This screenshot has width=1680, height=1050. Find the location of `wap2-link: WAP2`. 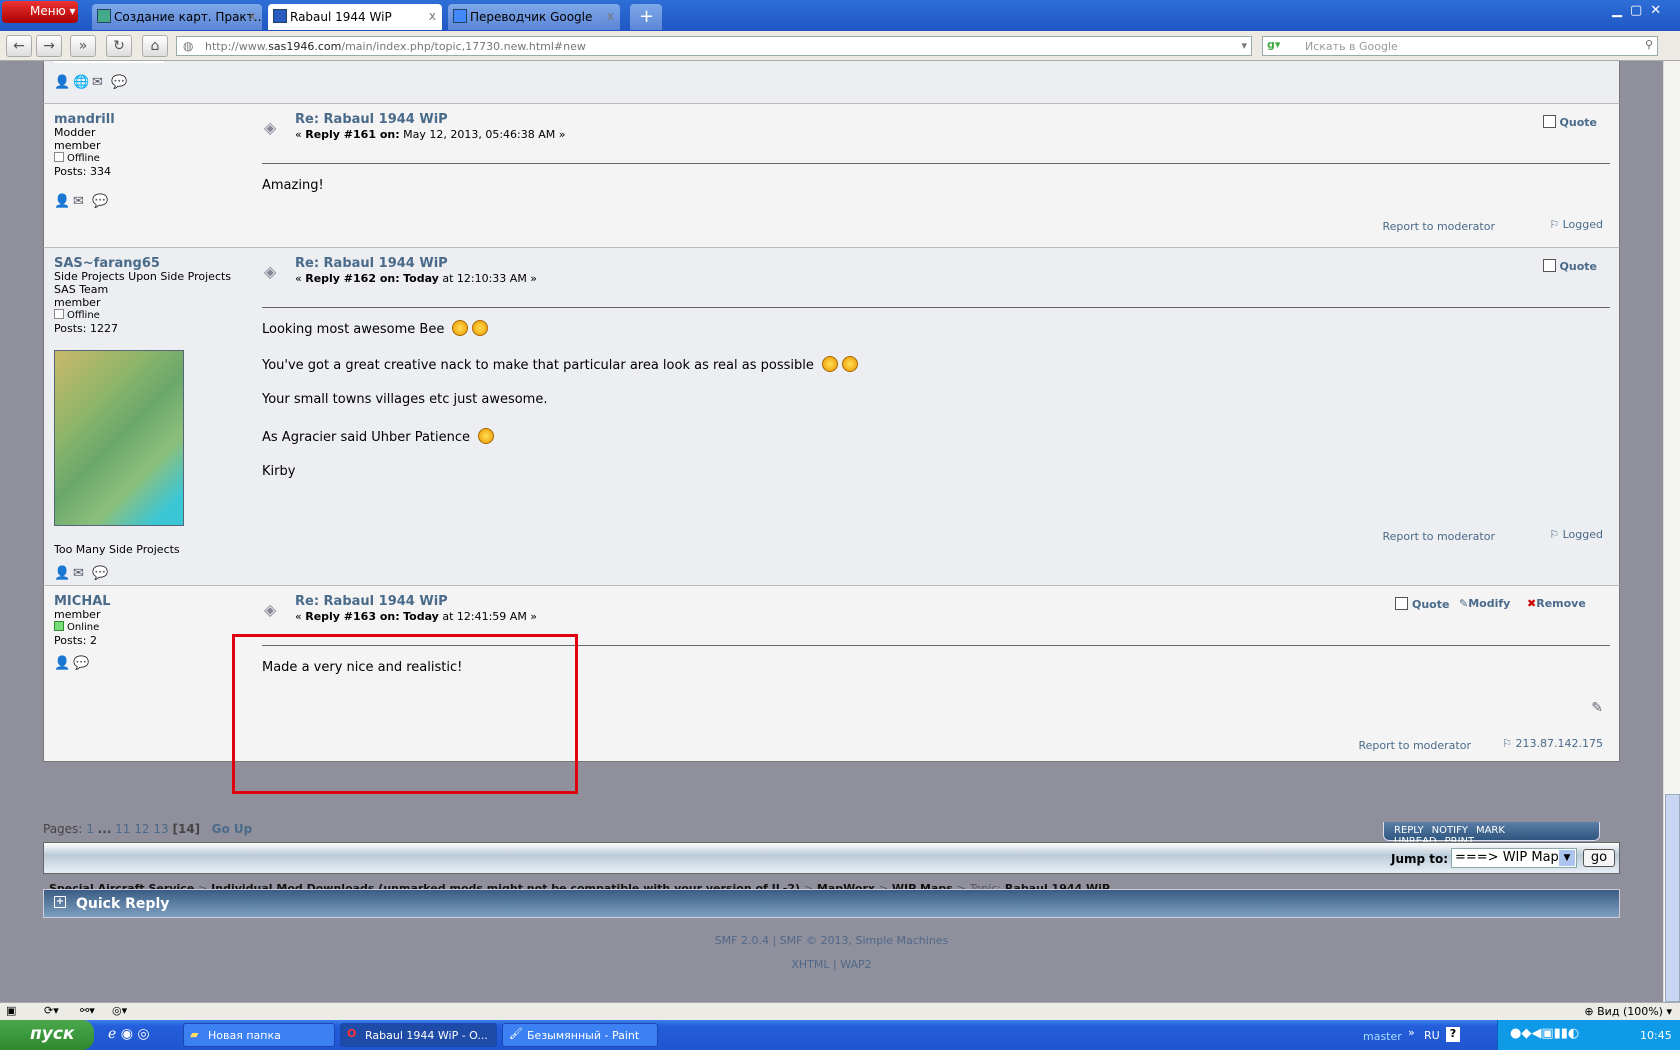

wap2-link: WAP2 is located at coordinates (855, 964).